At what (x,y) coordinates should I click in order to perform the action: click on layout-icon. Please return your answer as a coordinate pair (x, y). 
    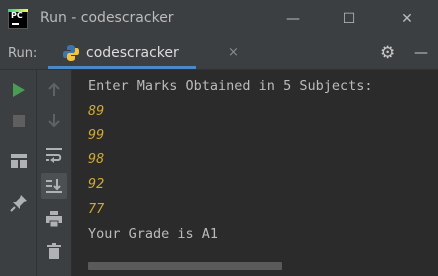
    Looking at the image, I should click on (19, 161).